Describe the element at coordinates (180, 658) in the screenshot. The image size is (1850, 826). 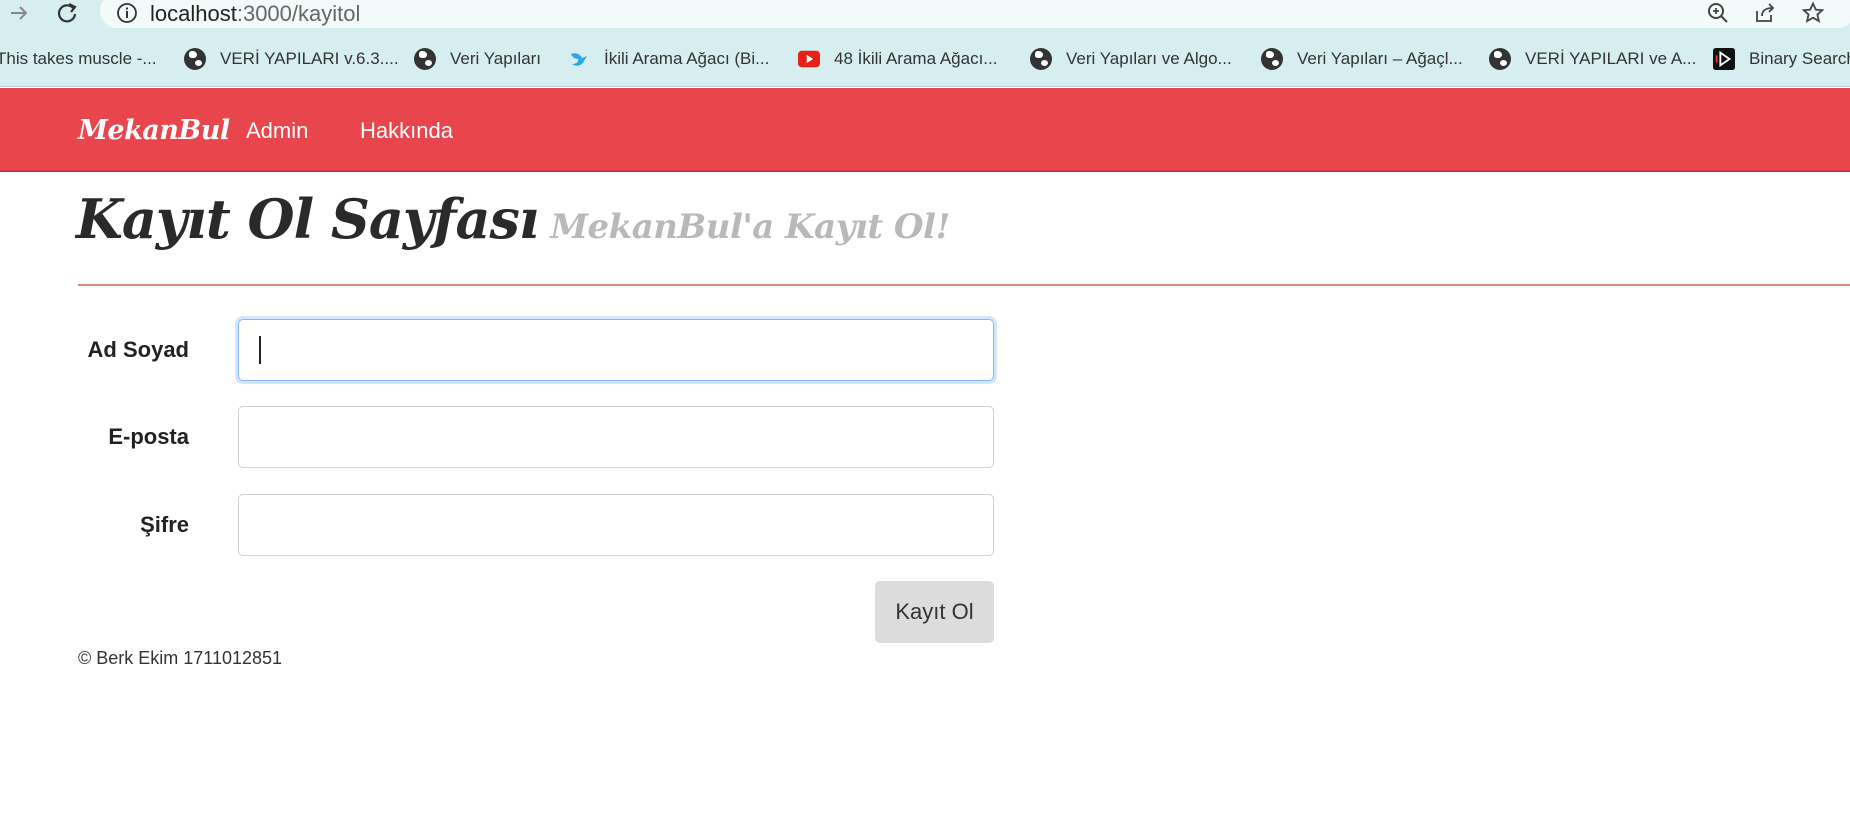
I see `footer-copyright: © Berk Ekim 1711012851` at that location.